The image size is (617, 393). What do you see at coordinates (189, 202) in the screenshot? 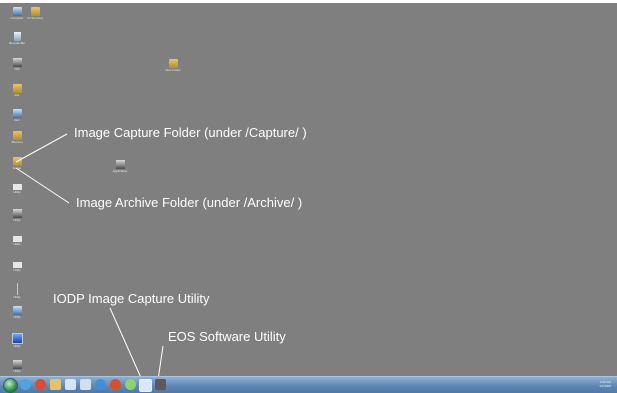
I see `archive-folder-annotation: Image Archive Folder (under /Archive/ )` at bounding box center [189, 202].